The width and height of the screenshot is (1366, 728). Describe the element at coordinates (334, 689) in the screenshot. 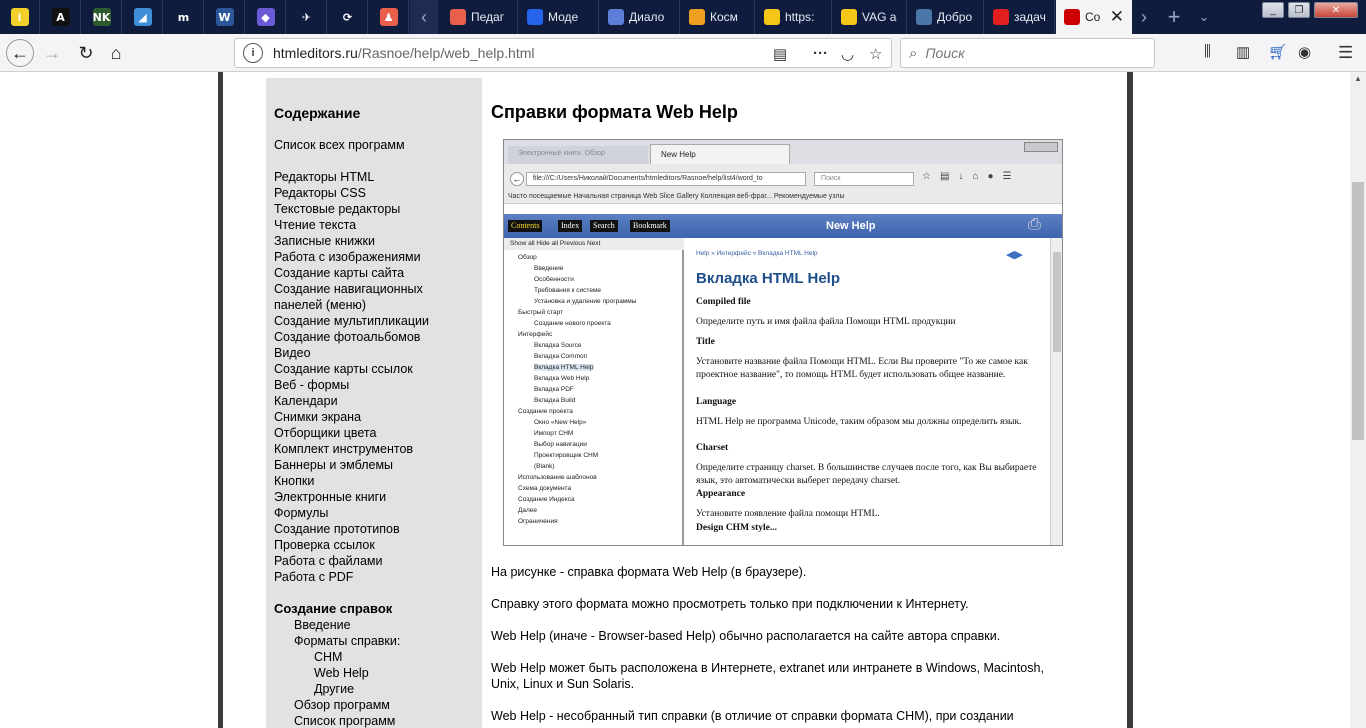

I see `sidebar-format-link: Другие` at that location.